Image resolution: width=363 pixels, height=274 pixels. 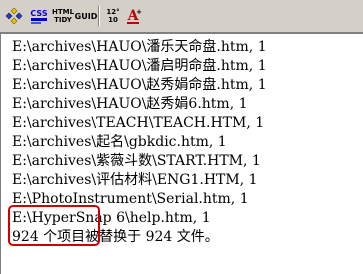 I want to click on diamonds-icon, so click(x=14, y=16).